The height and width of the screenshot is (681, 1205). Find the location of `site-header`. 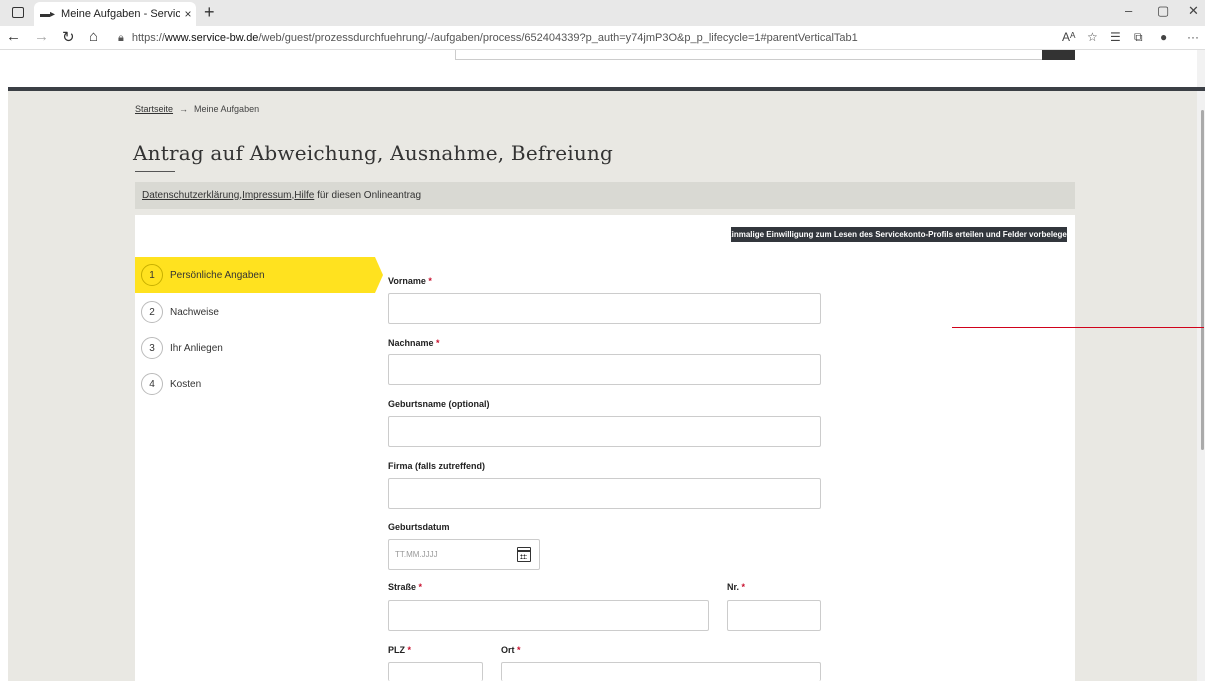

site-header is located at coordinates (602, 70).